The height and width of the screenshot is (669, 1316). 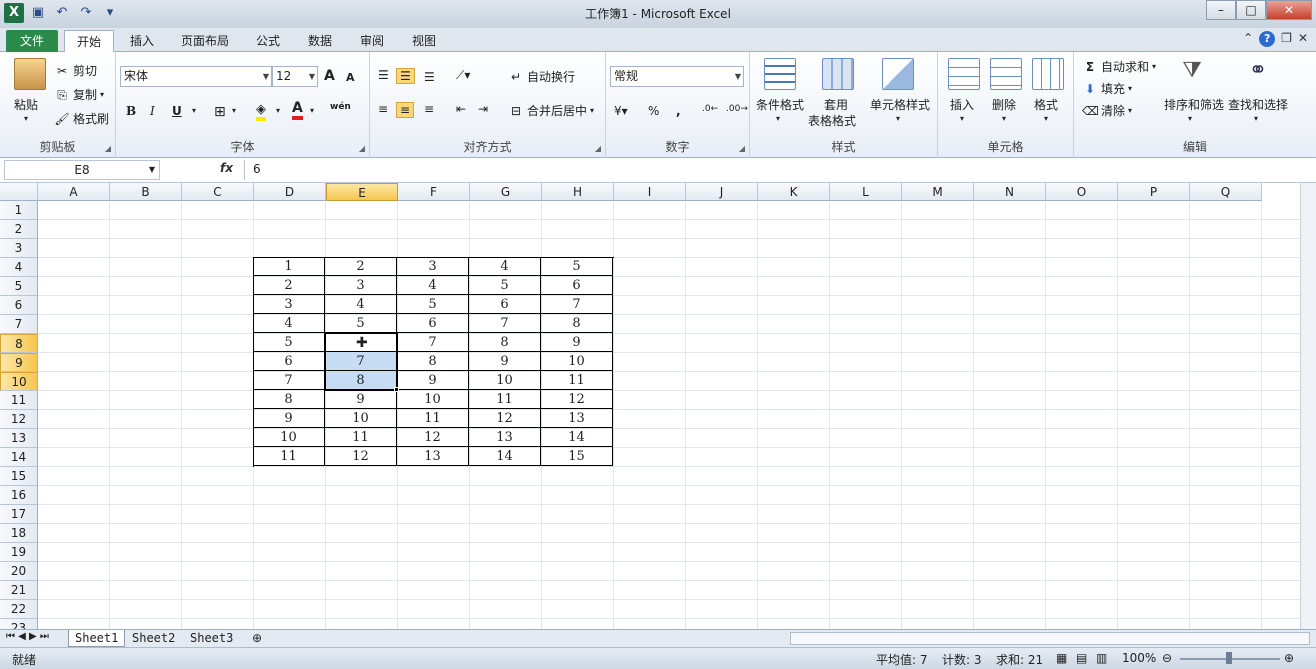 What do you see at coordinates (577, 437) in the screenshot?
I see `table-cell: 14` at bounding box center [577, 437].